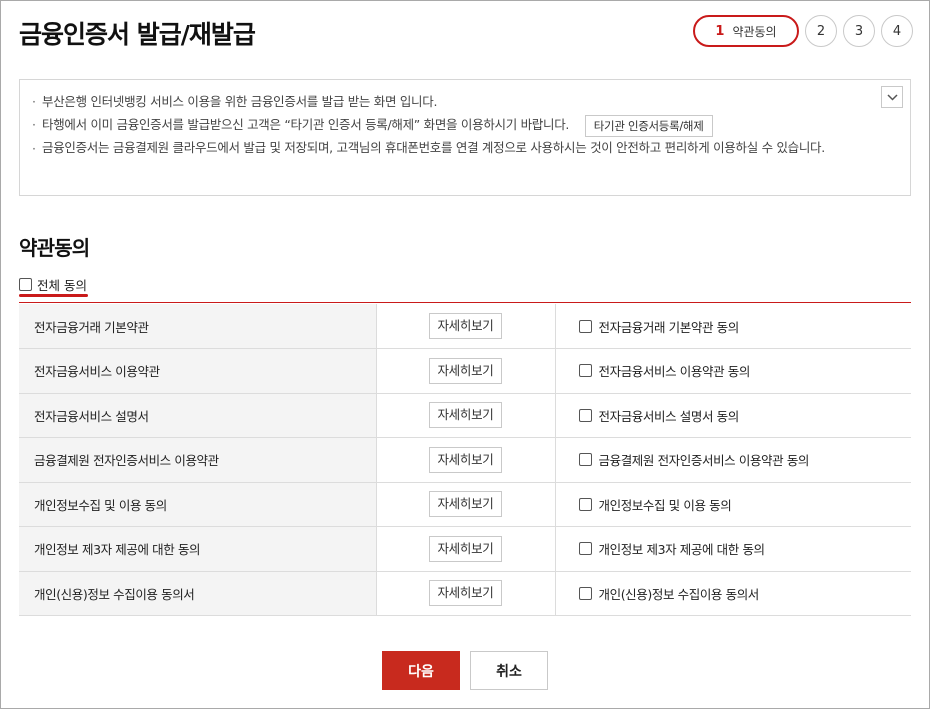 This screenshot has width=930, height=709. Describe the element at coordinates (803, 31) in the screenshot. I see `step-indicator: 1 약관동의 2 3 4` at that location.